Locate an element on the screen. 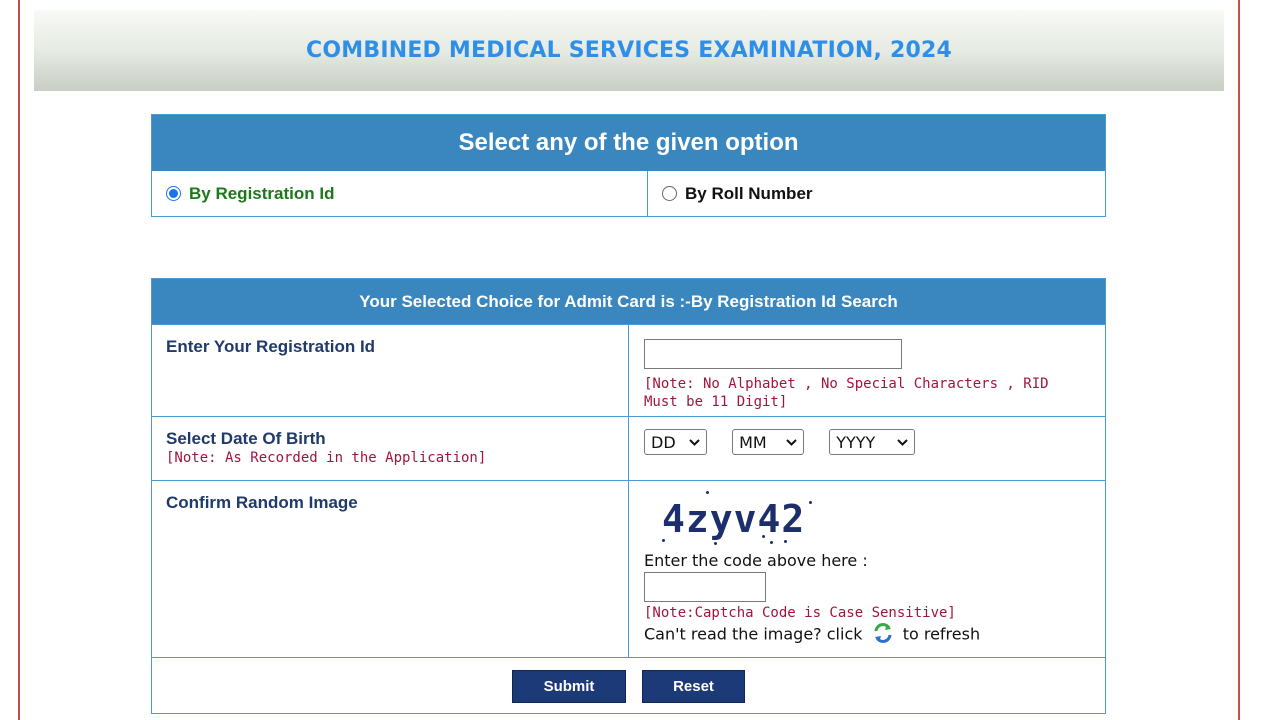 Image resolution: width=1280 pixels, height=720 pixels. refresh-icon is located at coordinates (883, 635).